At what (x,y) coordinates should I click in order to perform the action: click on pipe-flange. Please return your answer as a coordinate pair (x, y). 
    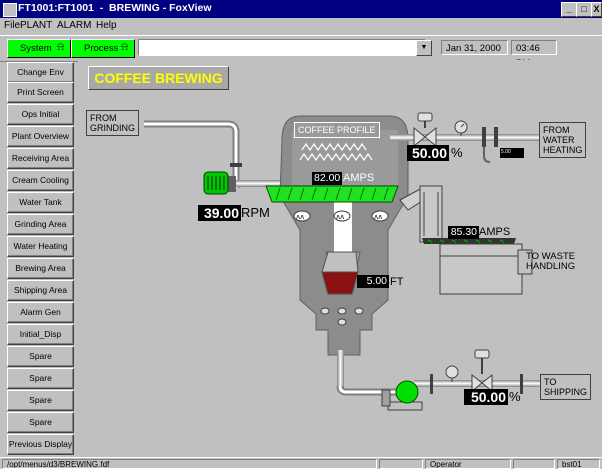
    Looking at the image, I should click on (236, 165).